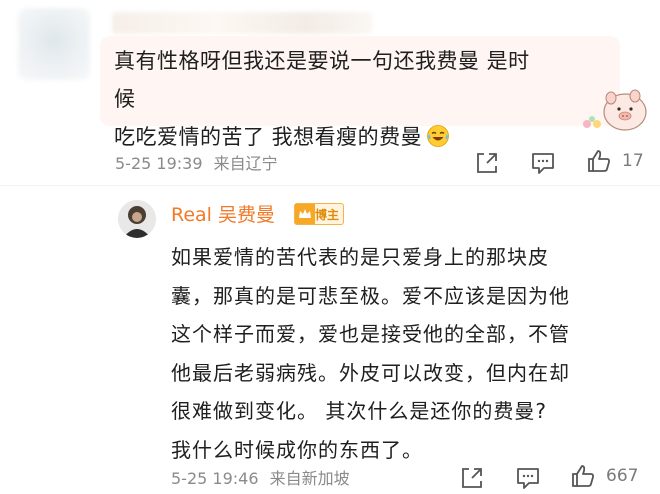 Image resolution: width=660 pixels, height=494 pixels. I want to click on blurred-avatar, so click(54, 44).